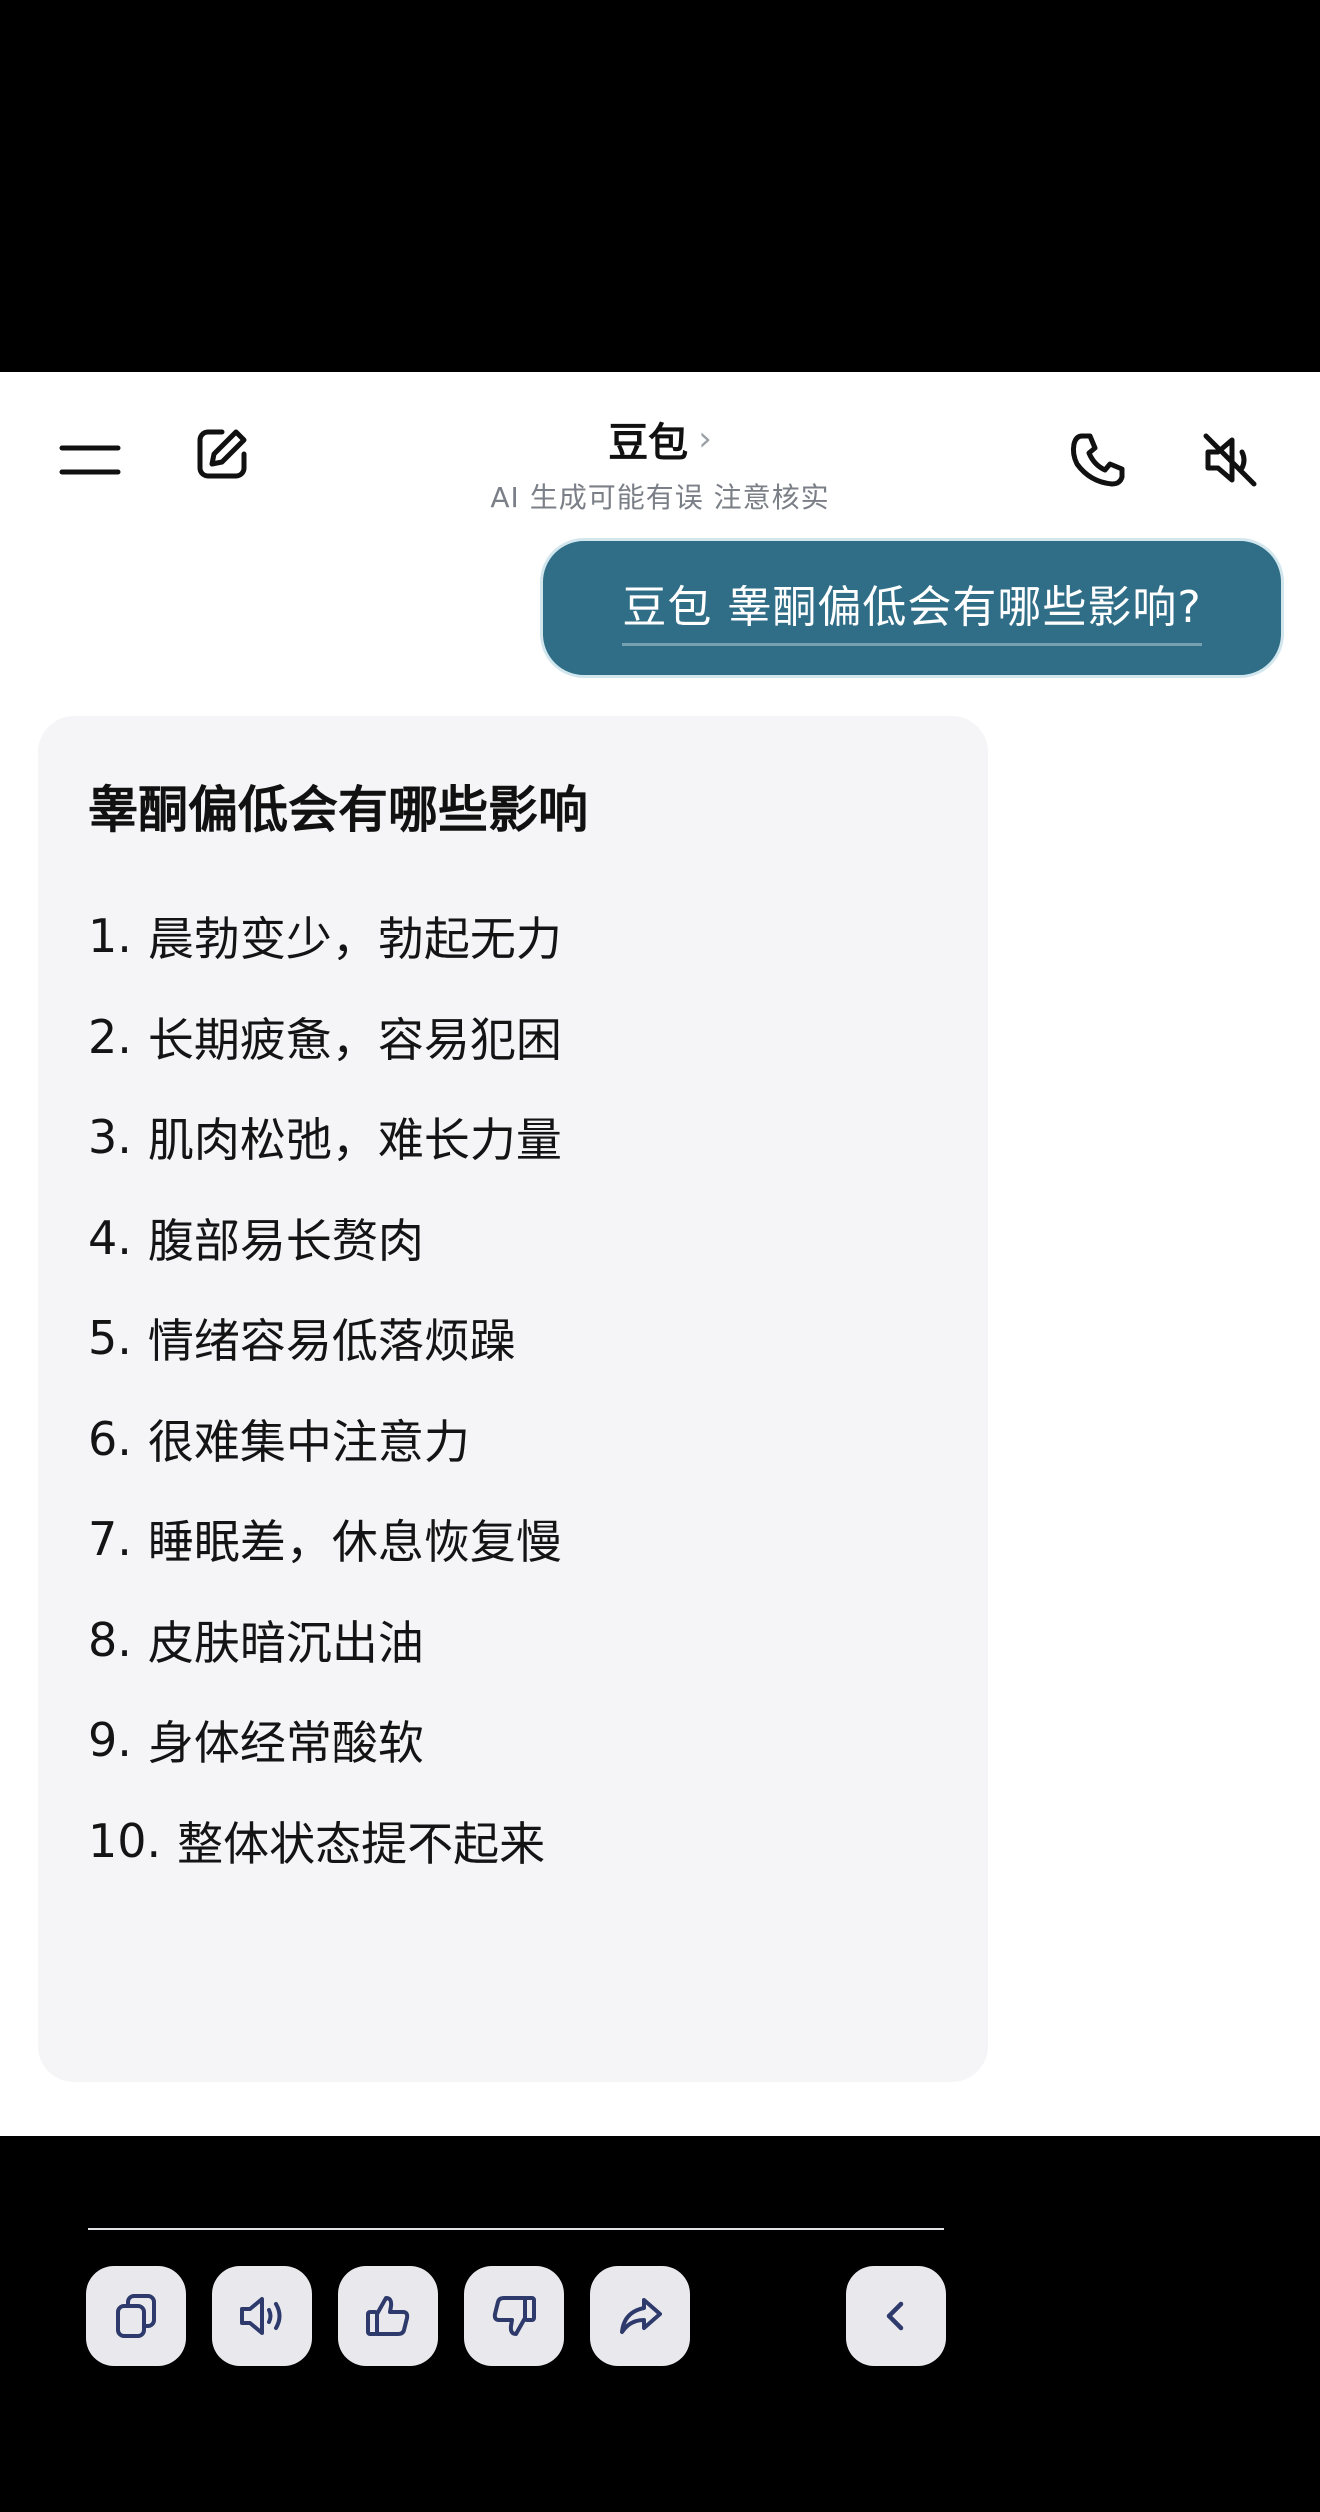 The width and height of the screenshot is (1320, 2512). I want to click on read-aloud-button, so click(262, 2316).